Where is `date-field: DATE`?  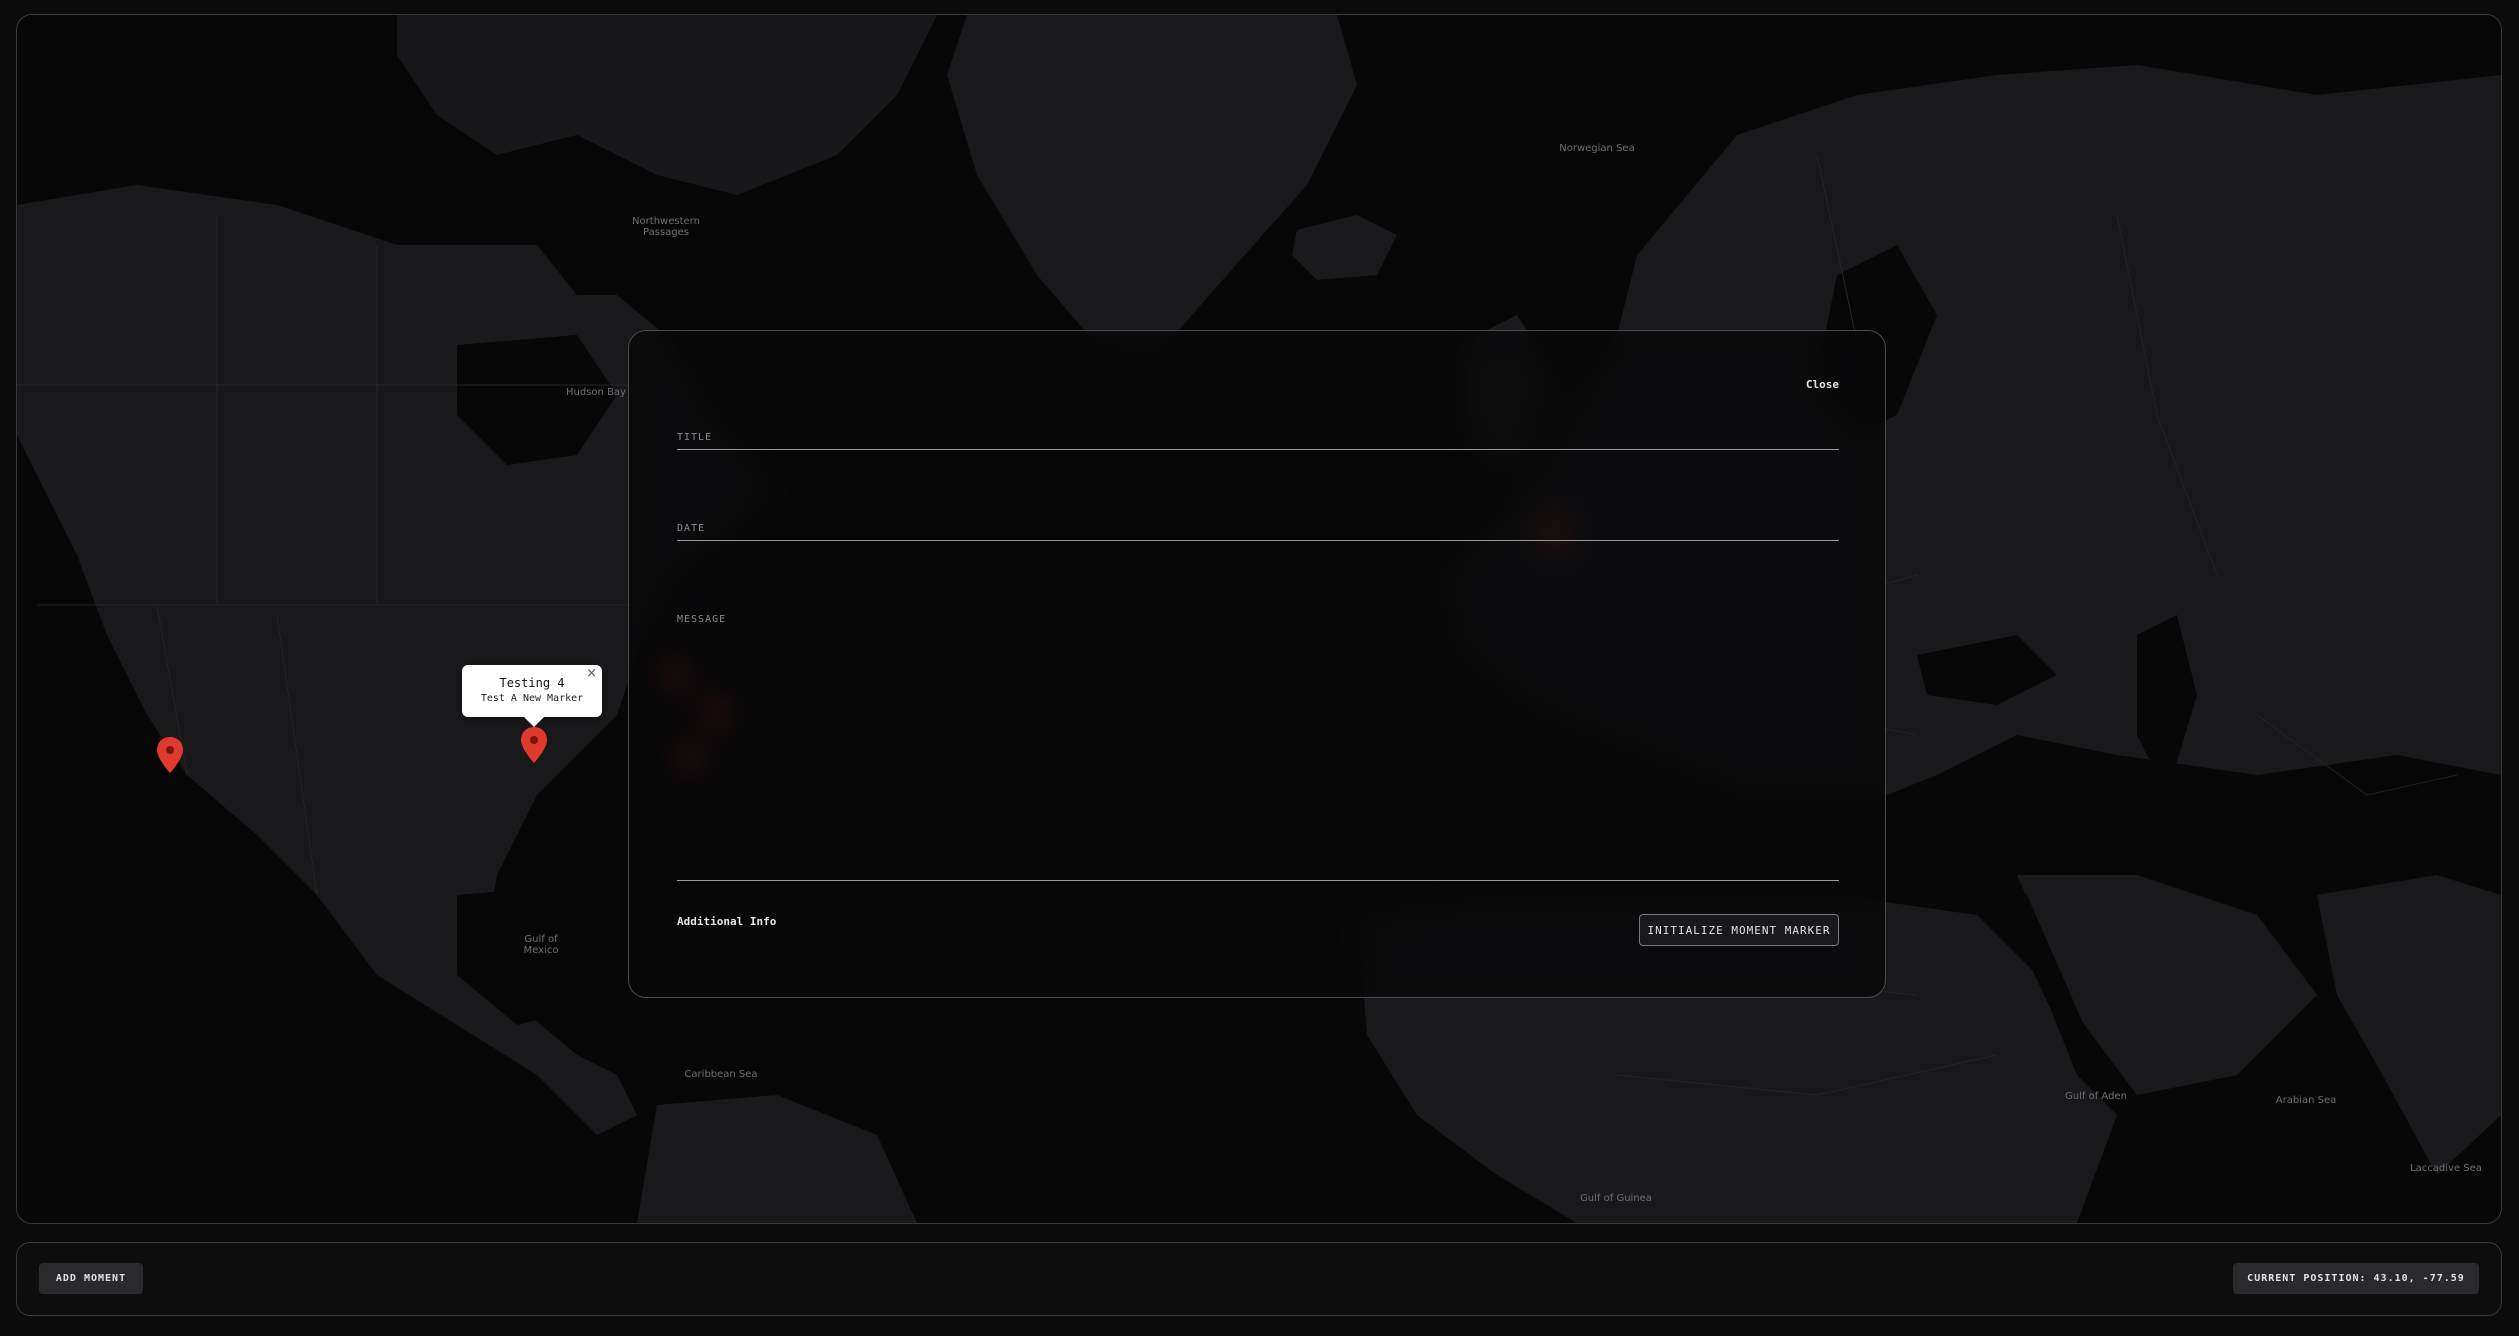 date-field: DATE is located at coordinates (691, 528).